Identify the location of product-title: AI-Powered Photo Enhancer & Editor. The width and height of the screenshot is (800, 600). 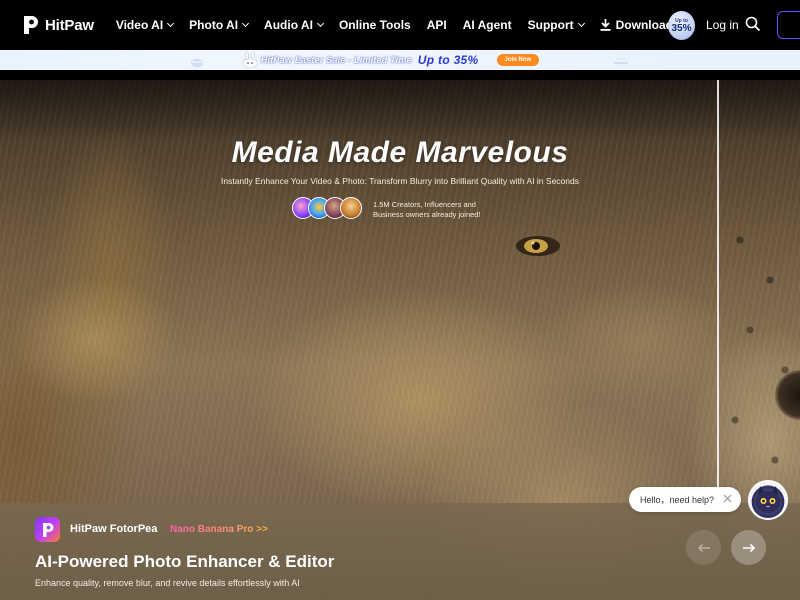
(185, 561).